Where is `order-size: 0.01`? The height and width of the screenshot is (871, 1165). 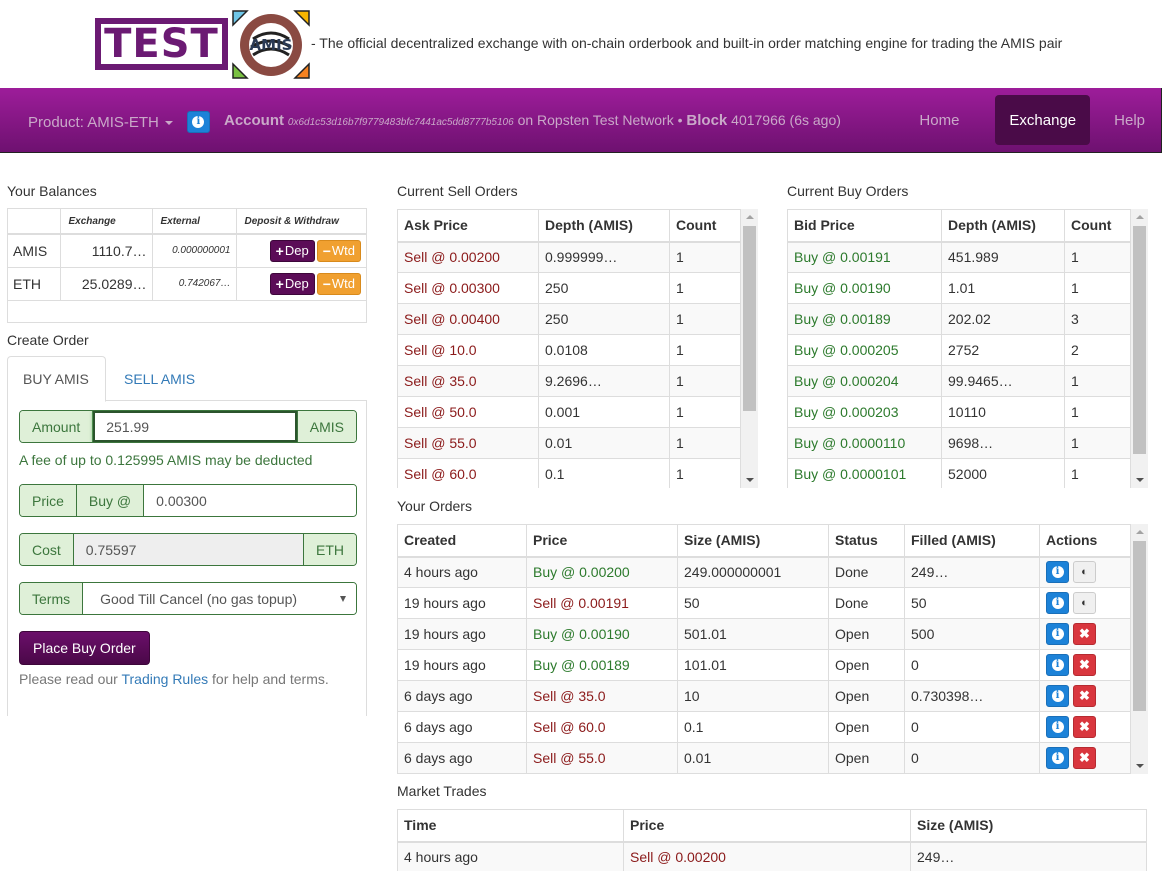
order-size: 0.01 is located at coordinates (753, 758).